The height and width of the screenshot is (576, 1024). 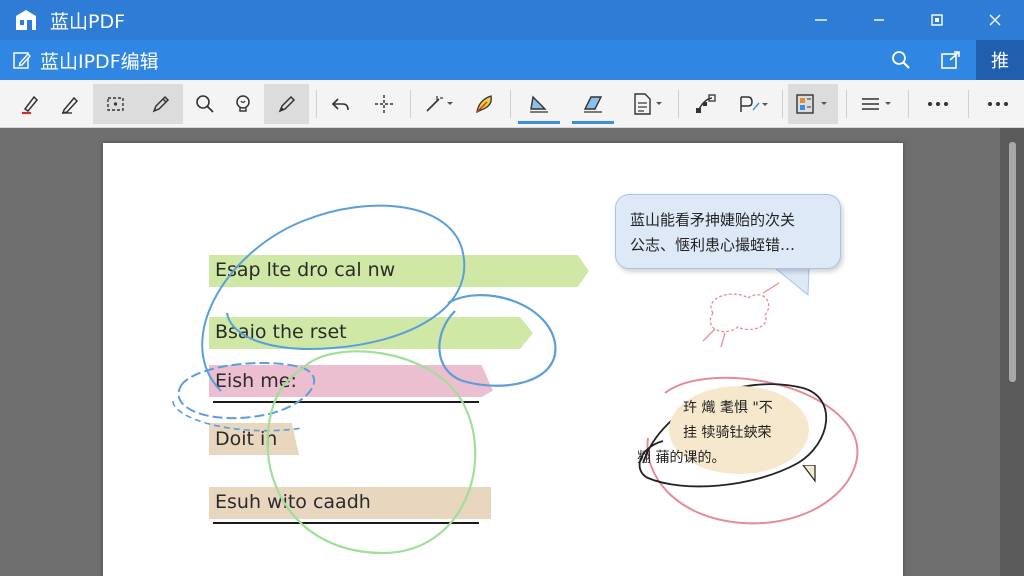 I want to click on close-button, so click(x=995, y=20).